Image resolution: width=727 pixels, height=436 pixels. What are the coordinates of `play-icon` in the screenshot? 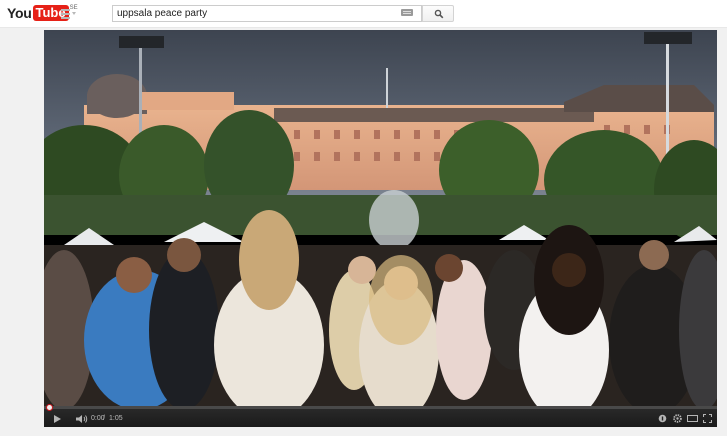 It's located at (57, 419).